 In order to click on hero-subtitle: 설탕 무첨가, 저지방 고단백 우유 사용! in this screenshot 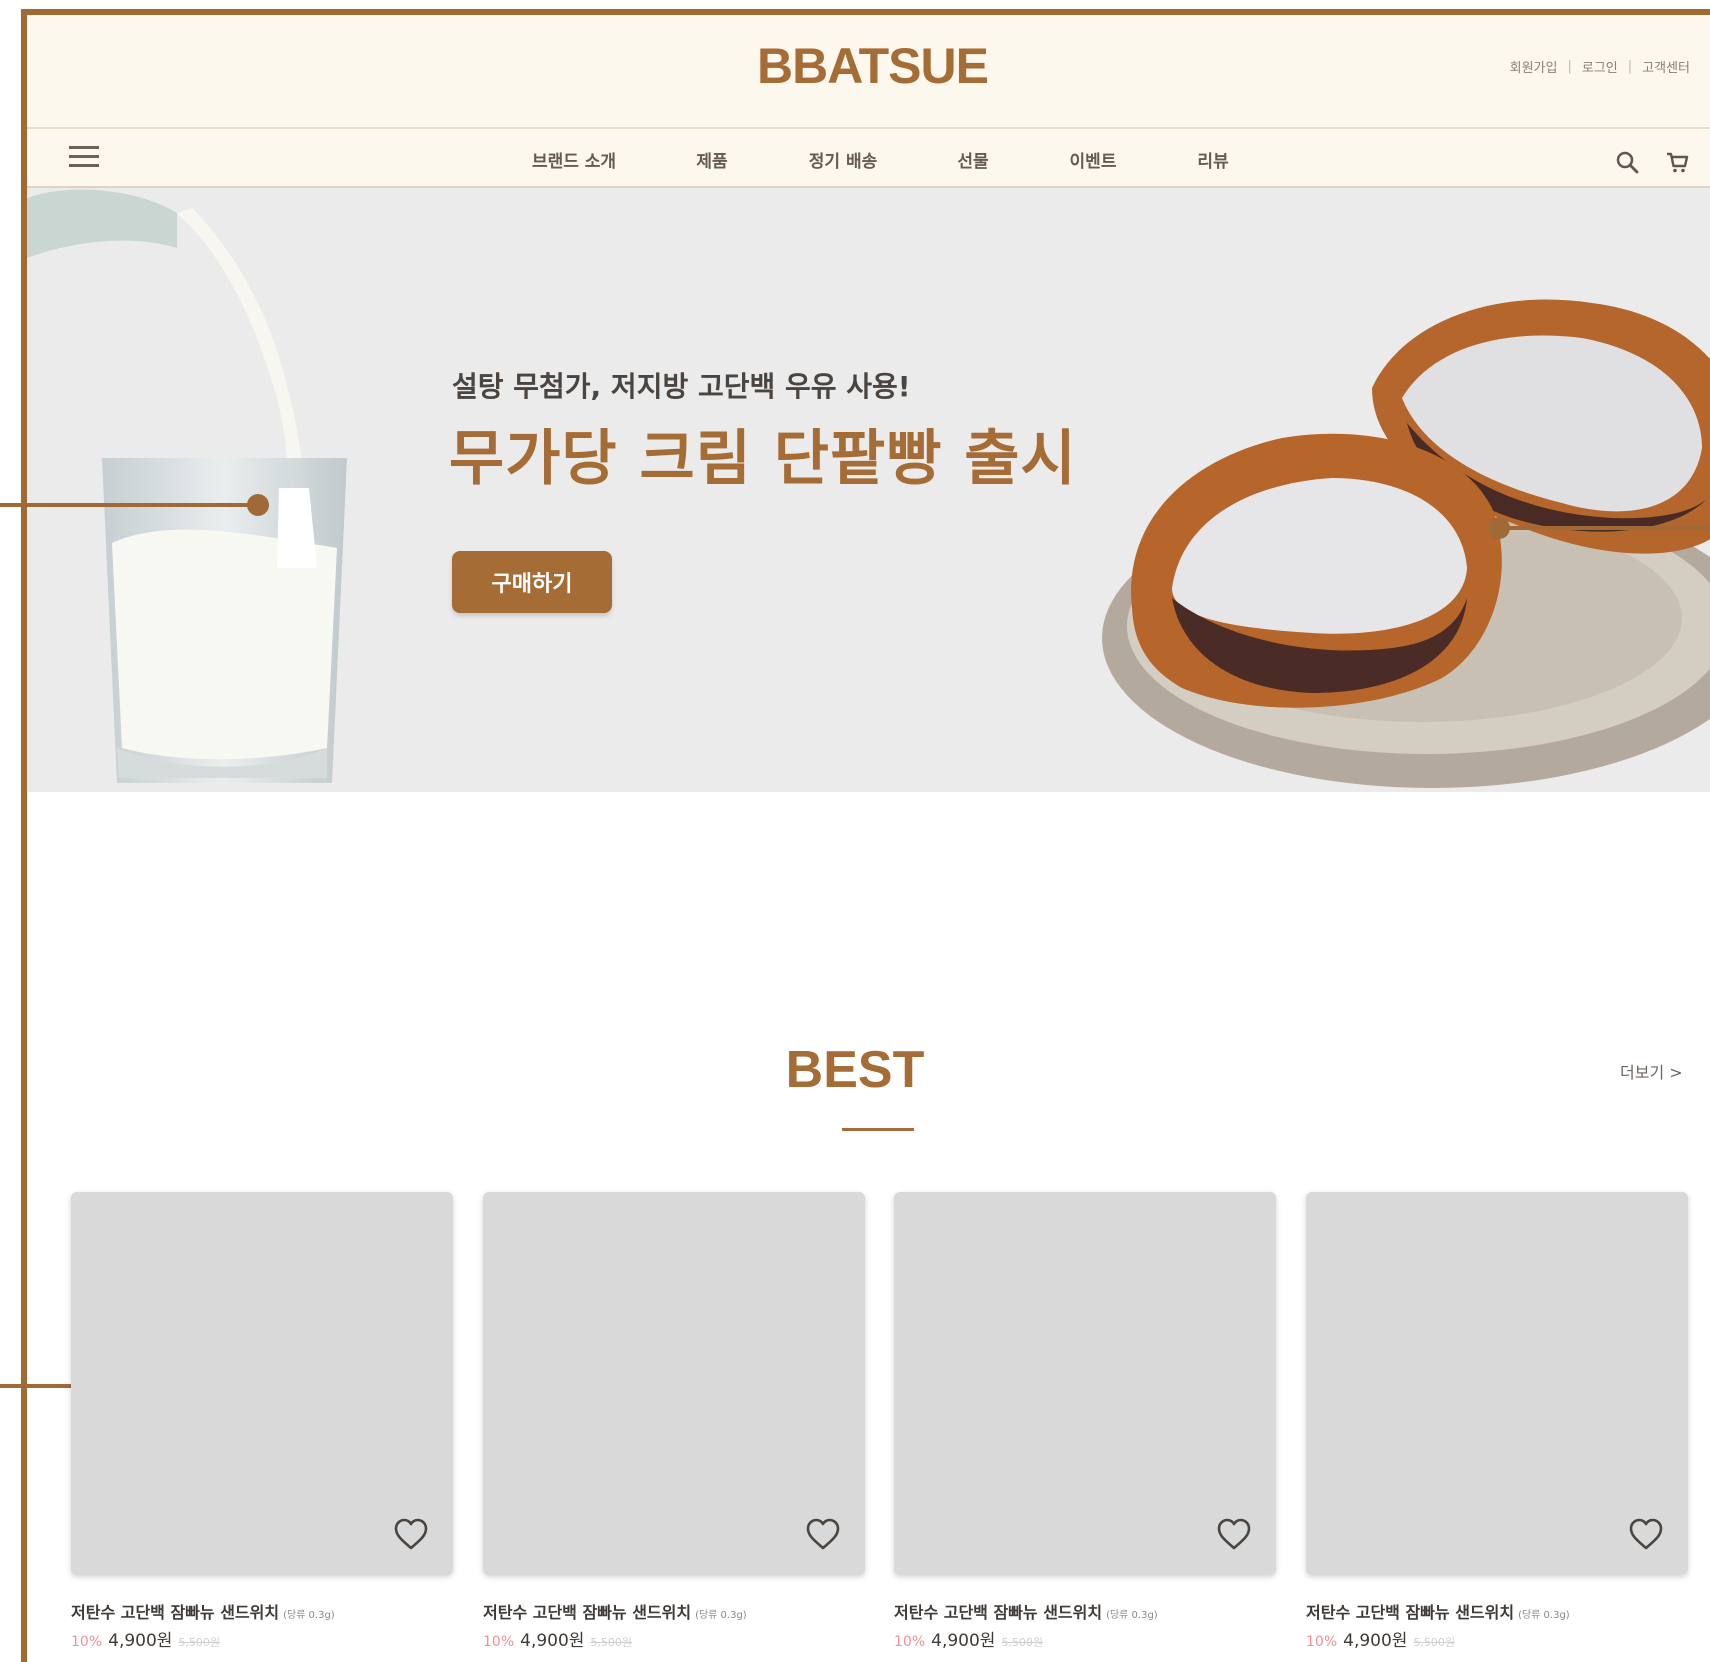, I will do `click(681, 386)`.